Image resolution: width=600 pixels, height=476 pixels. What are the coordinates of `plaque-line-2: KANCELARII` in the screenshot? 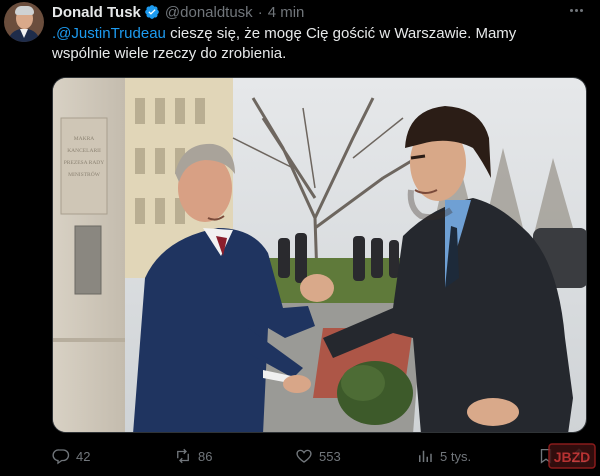 It's located at (84, 151).